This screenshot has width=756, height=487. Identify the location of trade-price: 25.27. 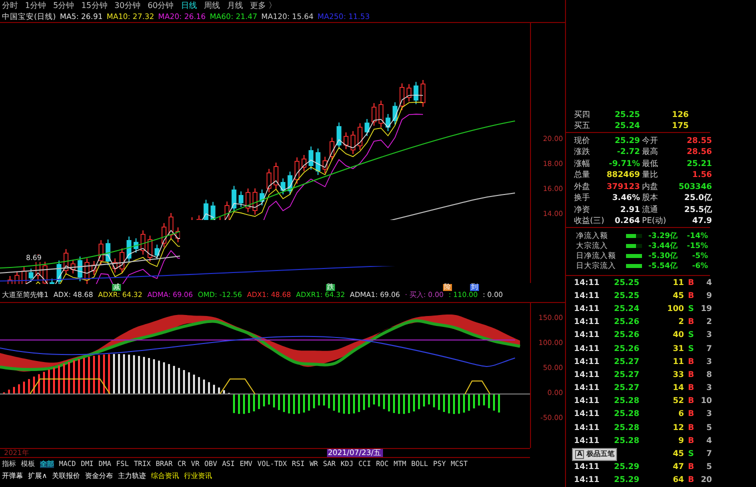
(627, 374).